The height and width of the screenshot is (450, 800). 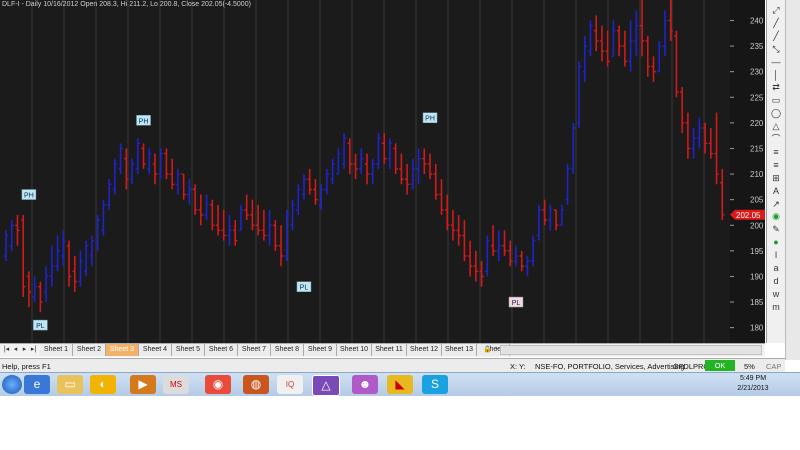 What do you see at coordinates (400, 384) in the screenshot?
I see `app-flag-icon: ◣` at bounding box center [400, 384].